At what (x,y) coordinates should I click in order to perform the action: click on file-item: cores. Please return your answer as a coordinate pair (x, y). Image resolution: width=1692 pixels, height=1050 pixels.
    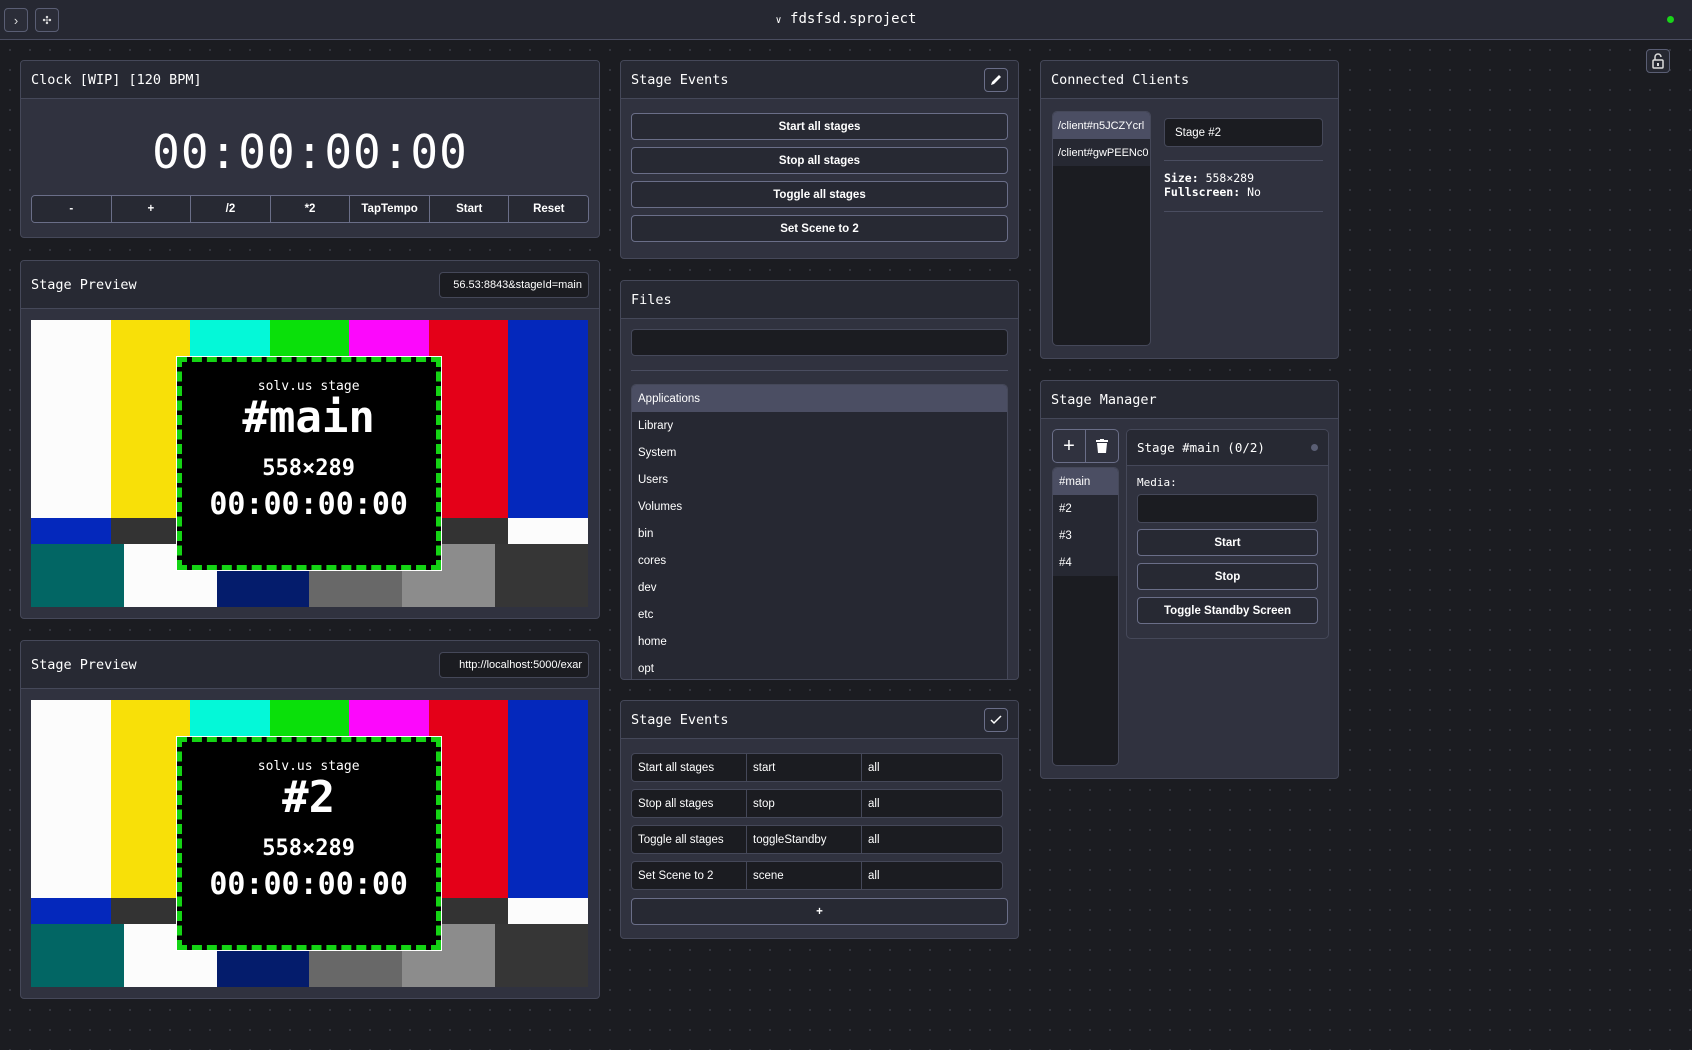
    Looking at the image, I should click on (819, 560).